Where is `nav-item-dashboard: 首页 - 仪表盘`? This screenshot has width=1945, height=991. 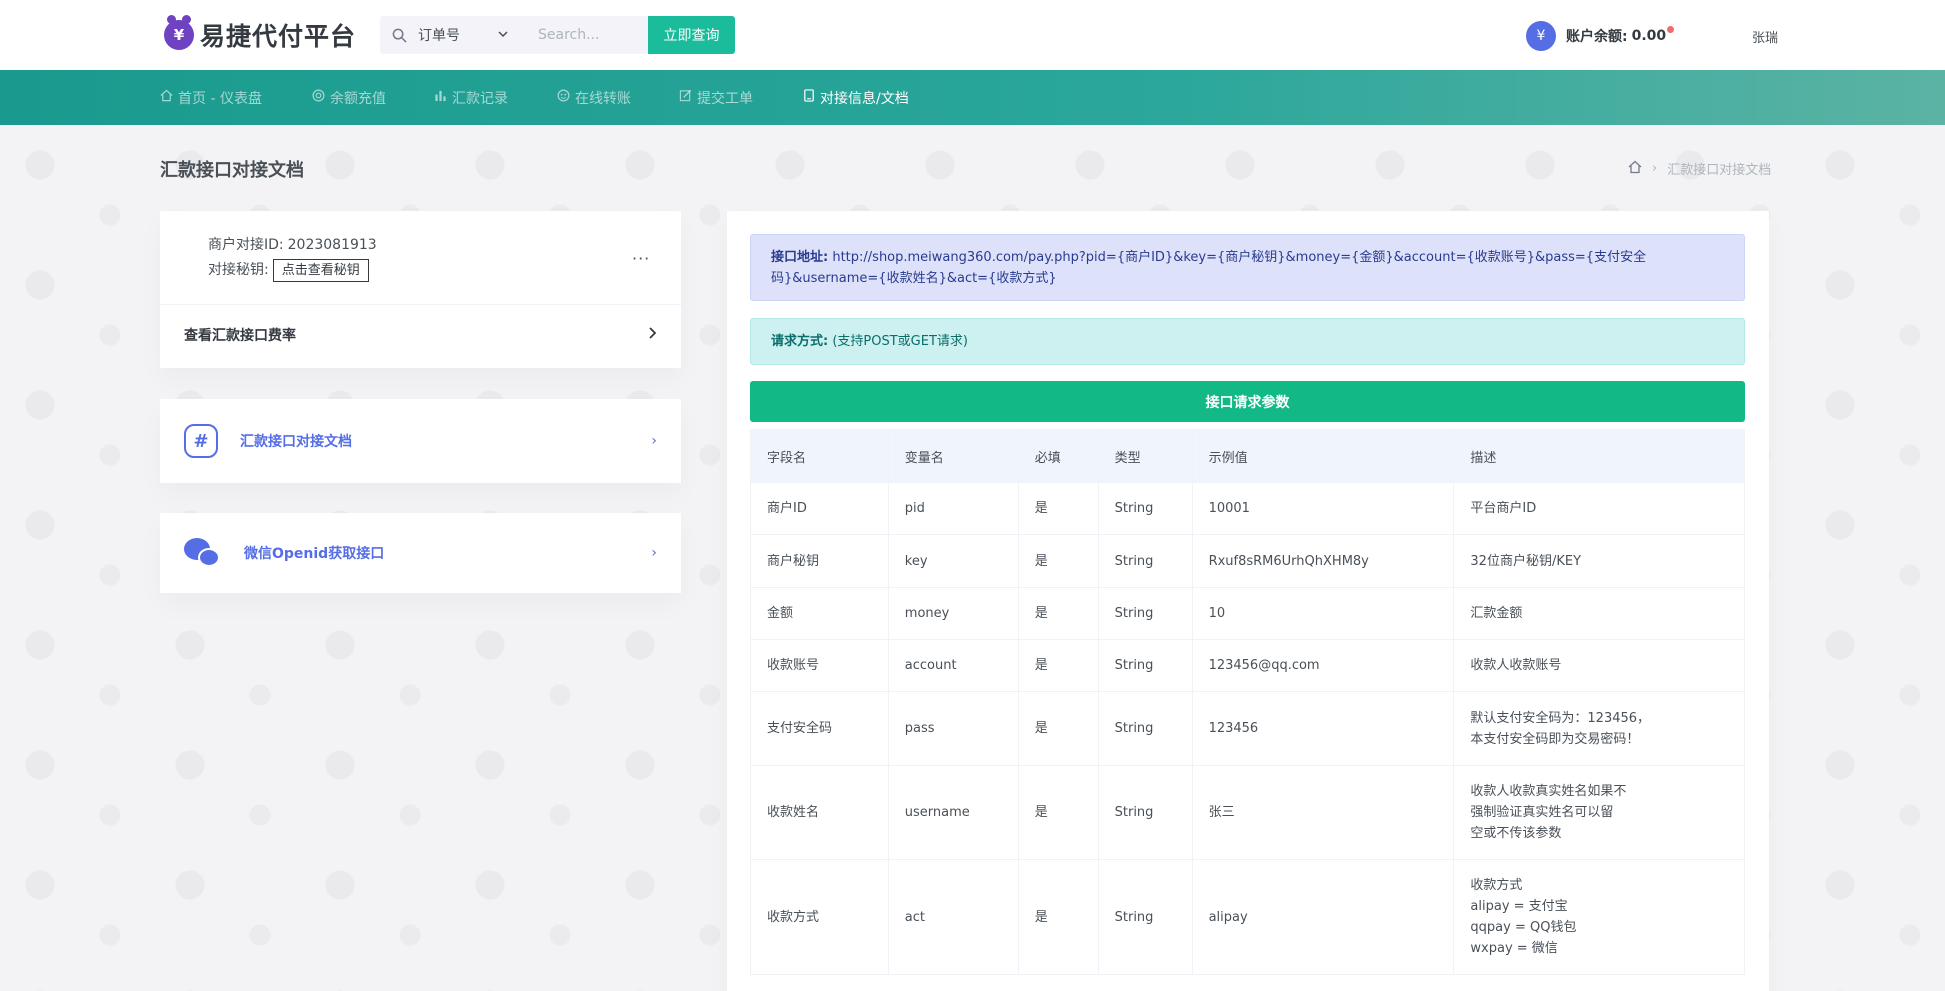
nav-item-dashboard: 首页 - 仪表盘 is located at coordinates (211, 97).